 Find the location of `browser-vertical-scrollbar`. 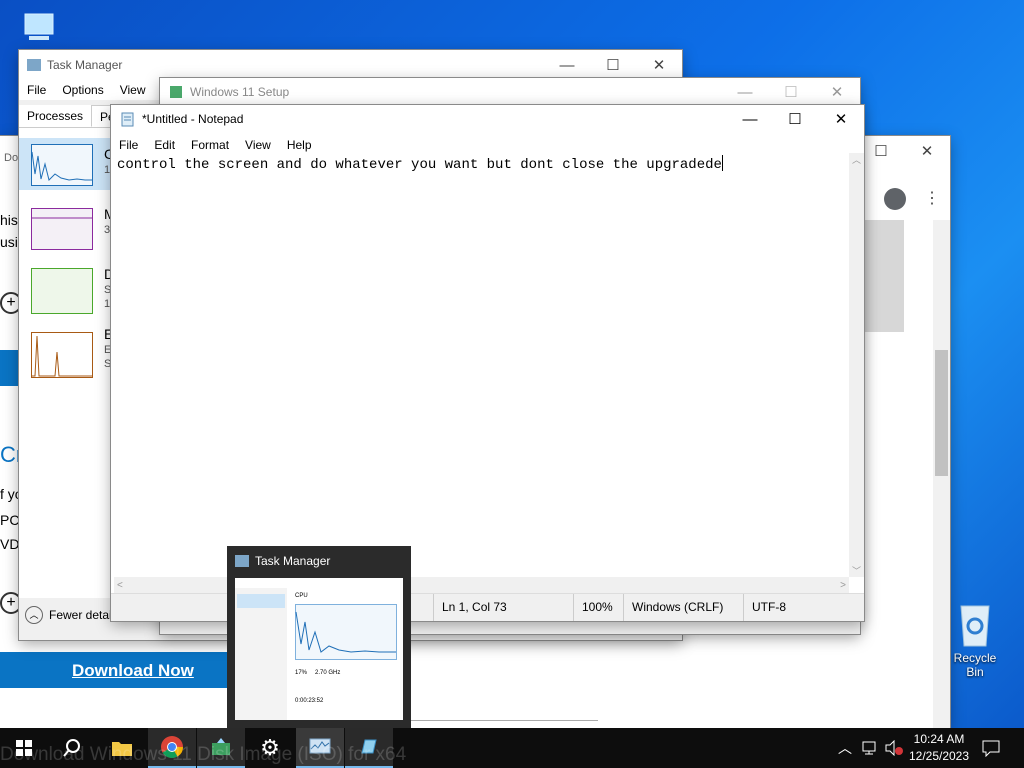

browser-vertical-scrollbar is located at coordinates (941, 474).